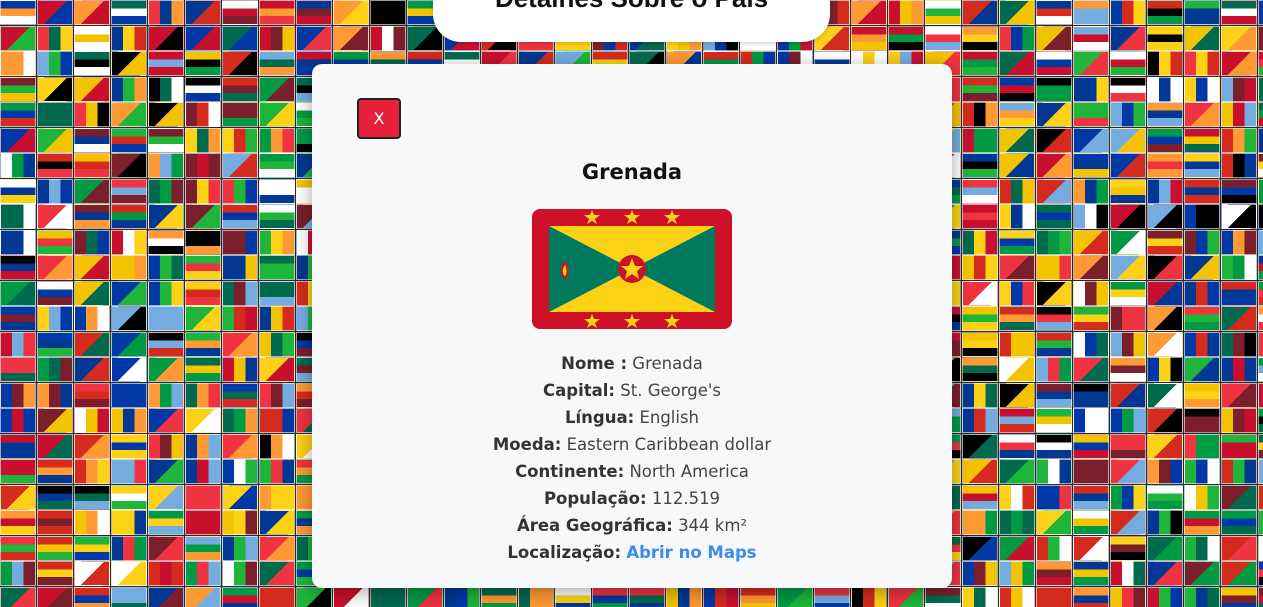  I want to click on info-row-population: População: 112.519, so click(632, 498).